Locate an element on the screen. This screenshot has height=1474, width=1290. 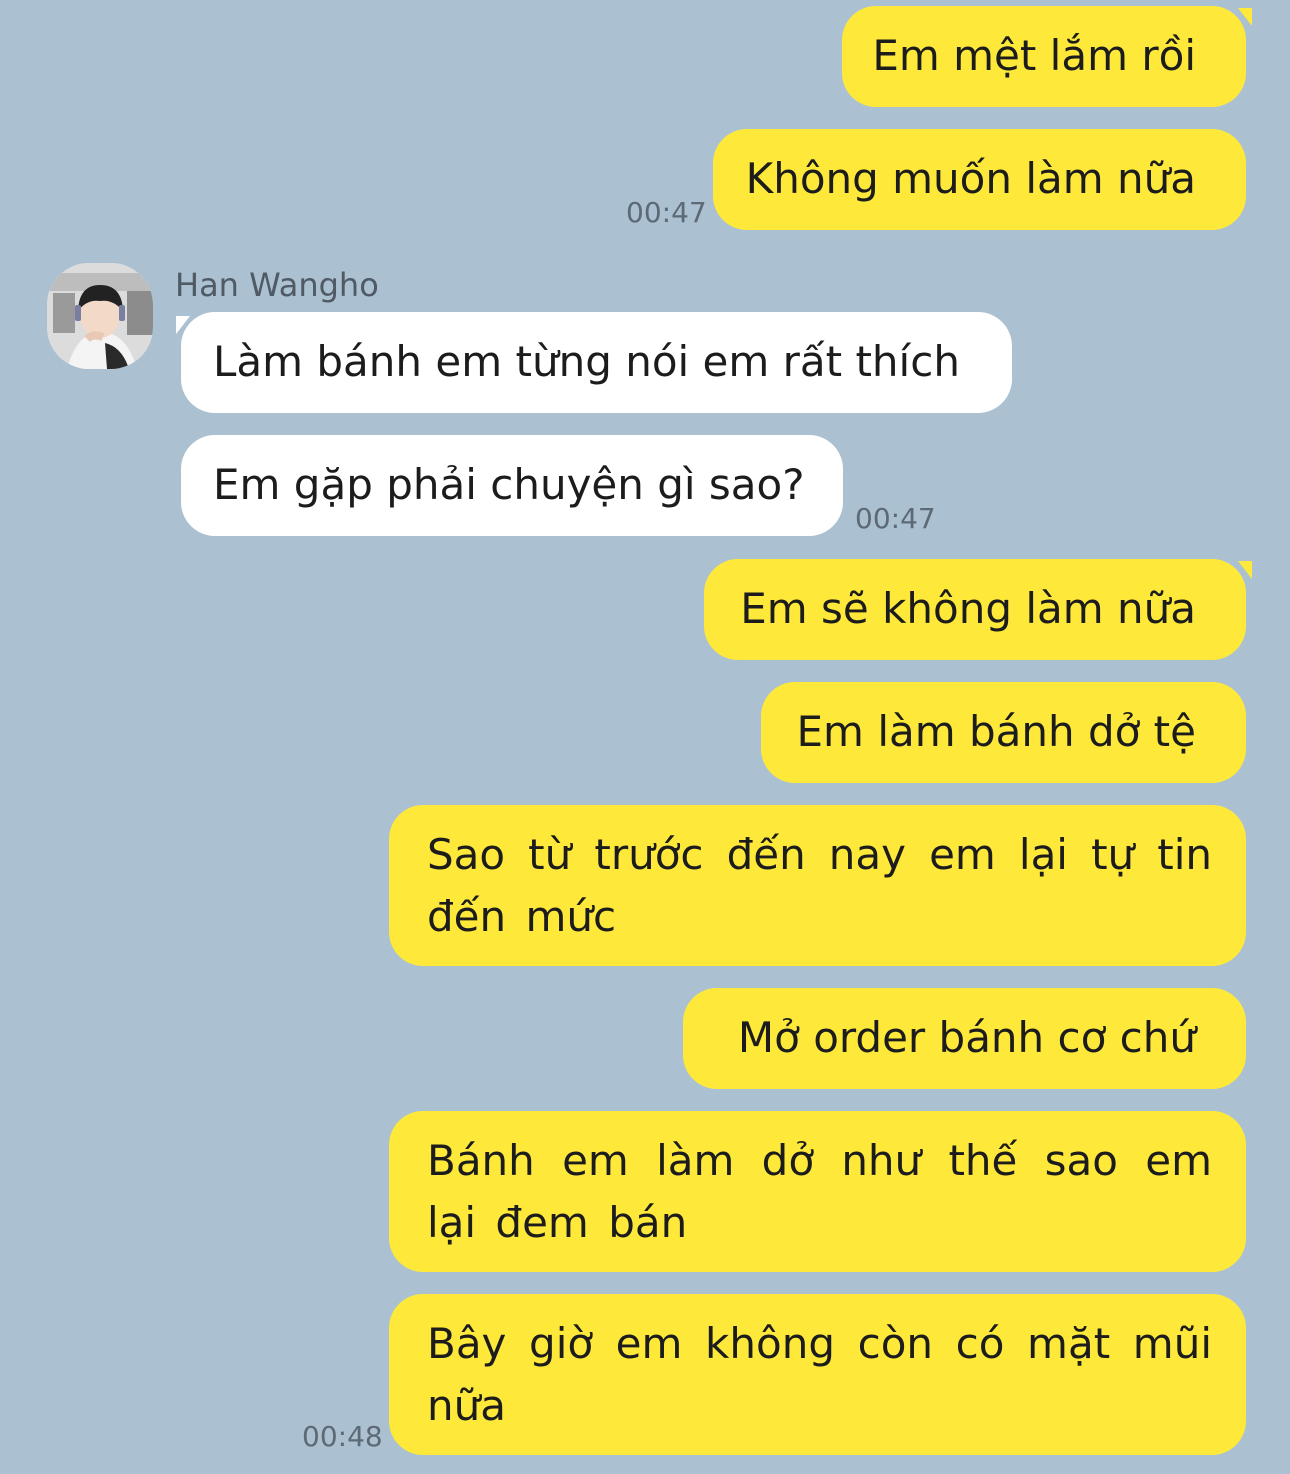
message-text: Làm bánh em từng nói em rất thích is located at coordinates (586, 361).